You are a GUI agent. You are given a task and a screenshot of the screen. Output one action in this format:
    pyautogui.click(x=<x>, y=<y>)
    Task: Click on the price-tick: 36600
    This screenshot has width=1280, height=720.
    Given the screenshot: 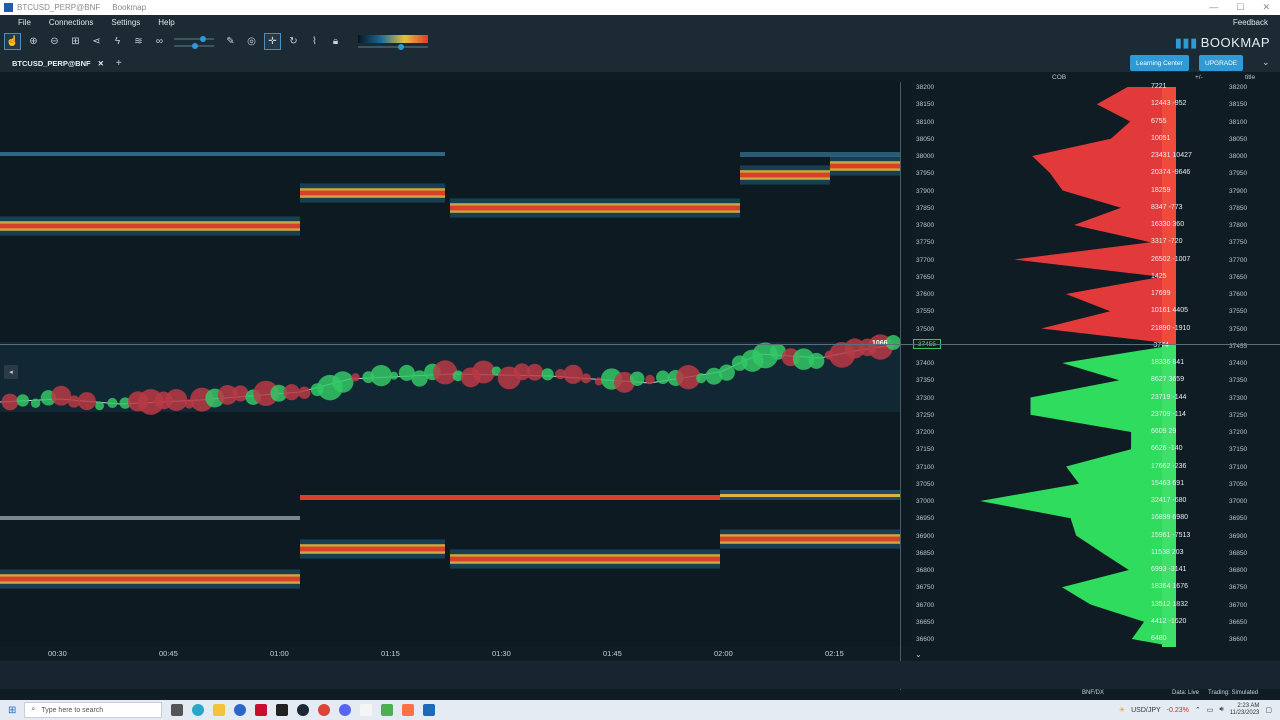 What is the action you would take?
    pyautogui.click(x=925, y=639)
    